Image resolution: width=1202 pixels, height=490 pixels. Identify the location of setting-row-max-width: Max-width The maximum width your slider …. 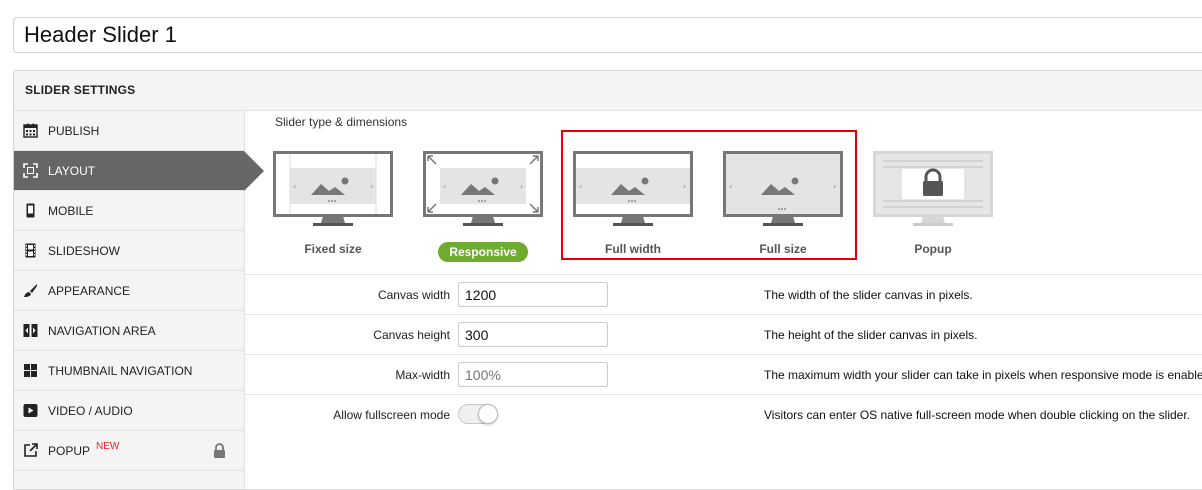
(723, 374).